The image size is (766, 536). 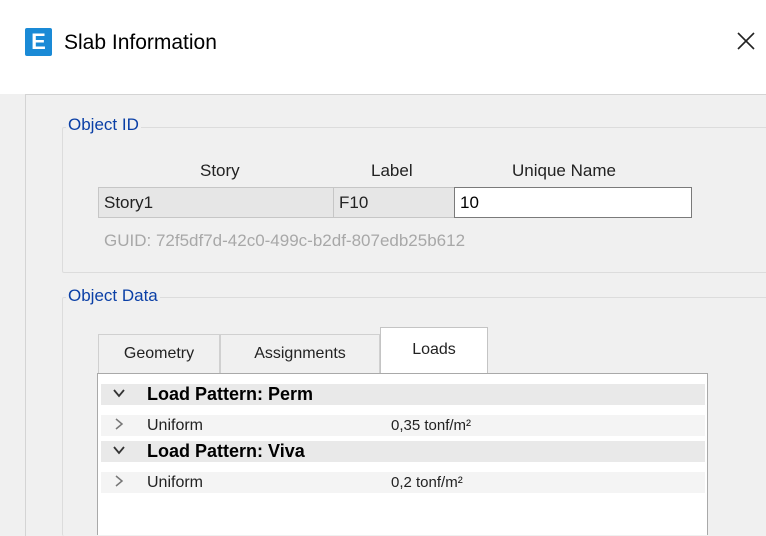 What do you see at coordinates (230, 394) in the screenshot?
I see `load-pattern-title: Load Pattern: Perm` at bounding box center [230, 394].